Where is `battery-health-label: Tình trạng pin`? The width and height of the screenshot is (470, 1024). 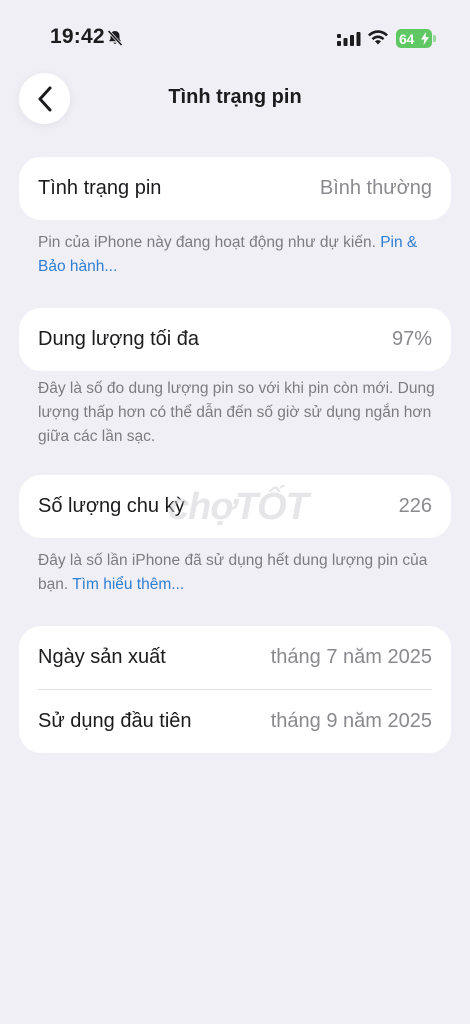 battery-health-label: Tình trạng pin is located at coordinates (100, 188).